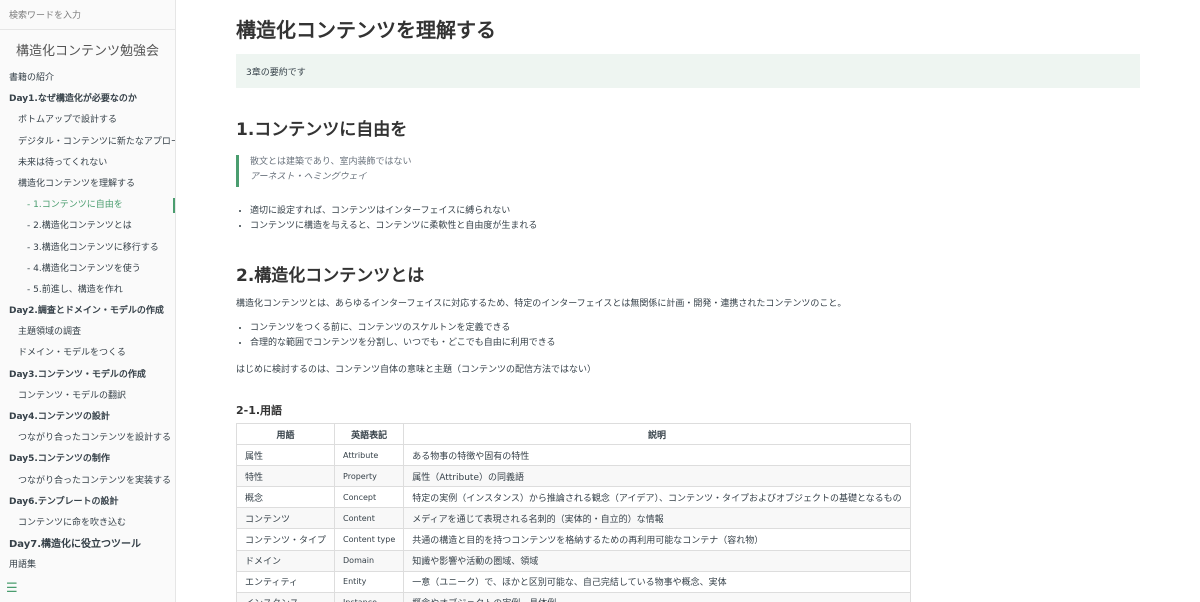 The height and width of the screenshot is (602, 1200). I want to click on cell-description: 共通の構造と目的を持つコンテンツを格納するための再利用可能なコンテナ（容れ物）, so click(657, 539).